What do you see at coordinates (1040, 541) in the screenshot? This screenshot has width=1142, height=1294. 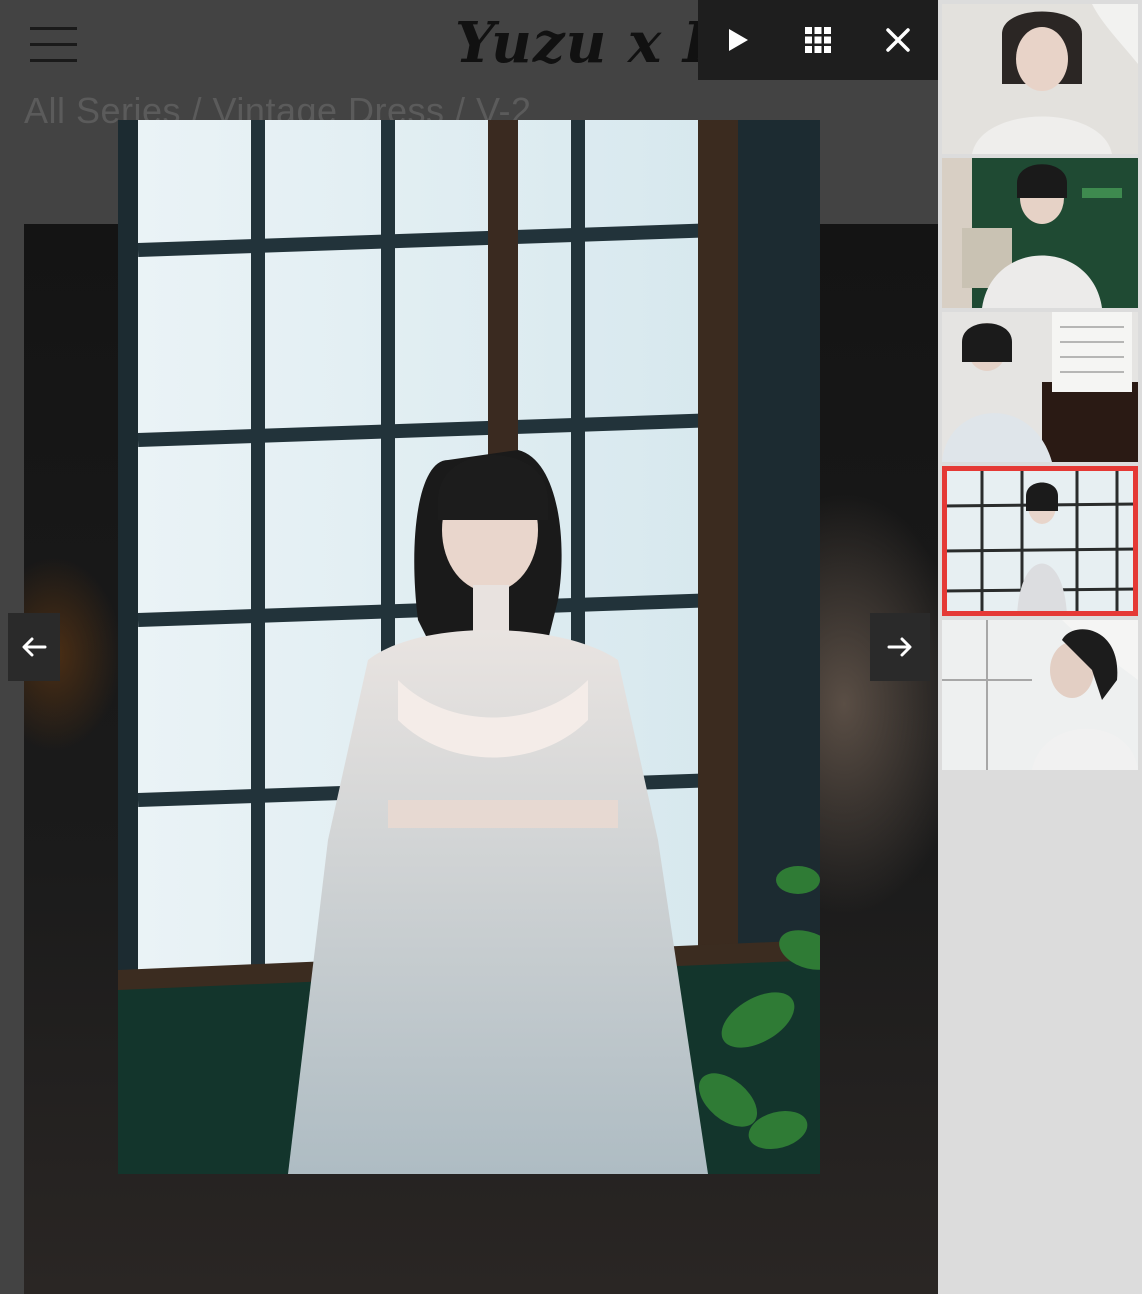 I see `active-thumbnail-highlight` at bounding box center [1040, 541].